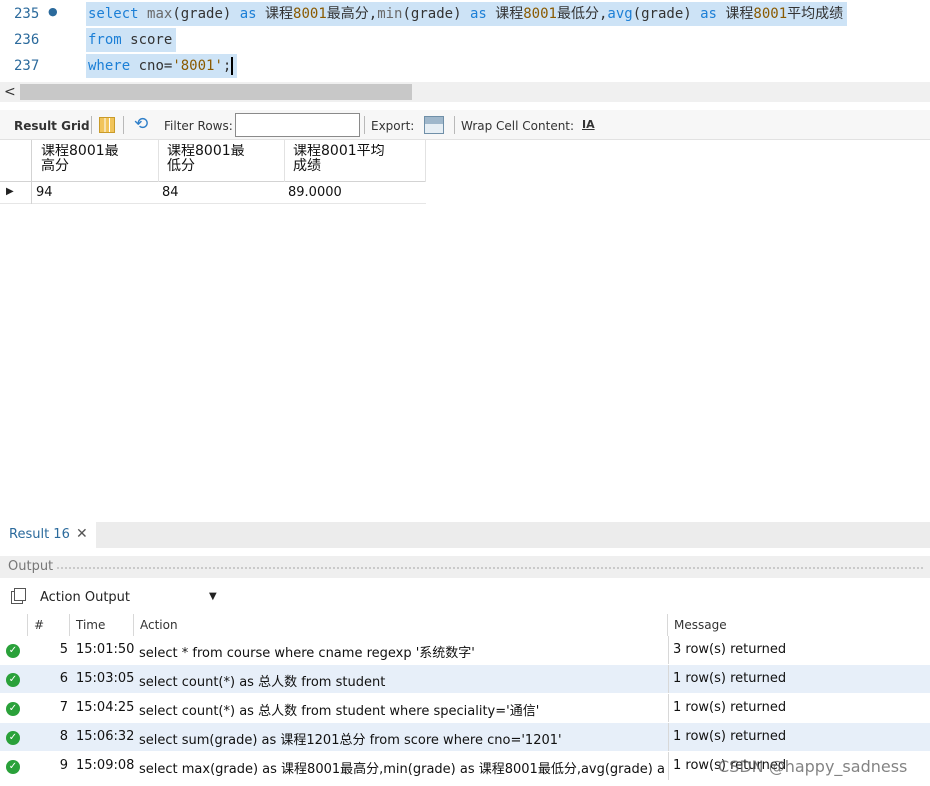 The height and width of the screenshot is (786, 930). Describe the element at coordinates (52, 126) in the screenshot. I see `result-grid-button: Result Grid` at that location.